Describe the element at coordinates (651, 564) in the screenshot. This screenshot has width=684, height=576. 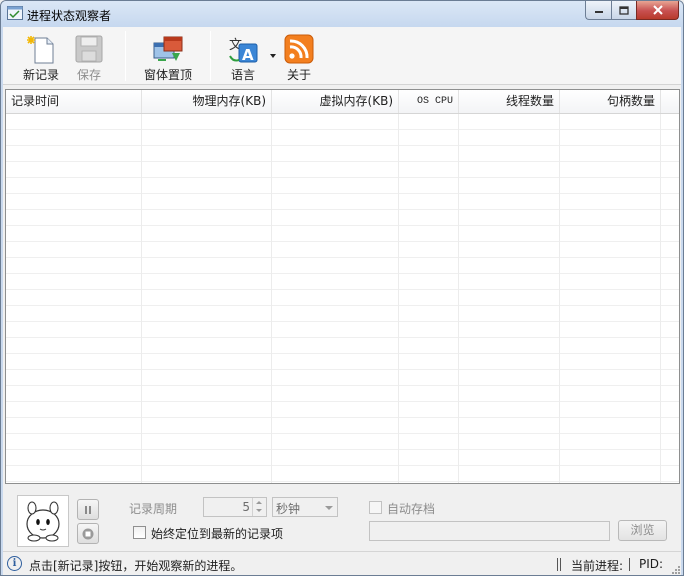
I see `pid-label: PID:` at that location.